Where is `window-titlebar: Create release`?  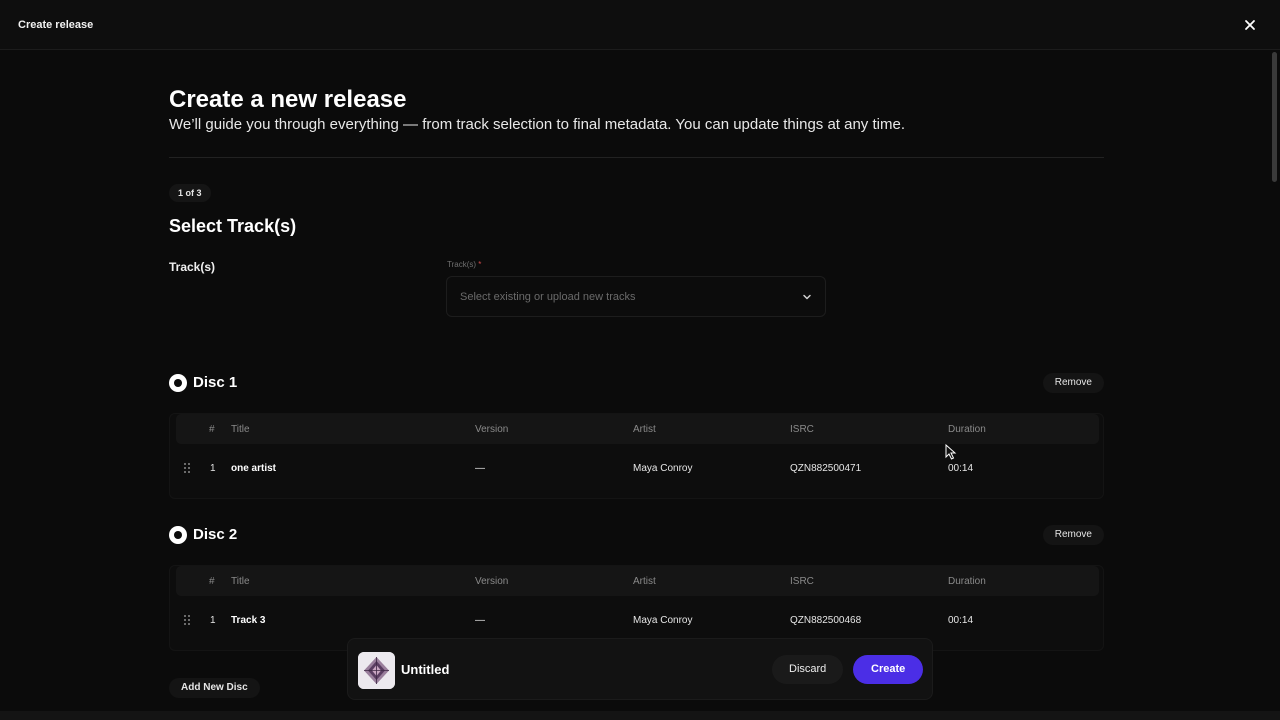 window-titlebar: Create release is located at coordinates (640, 25).